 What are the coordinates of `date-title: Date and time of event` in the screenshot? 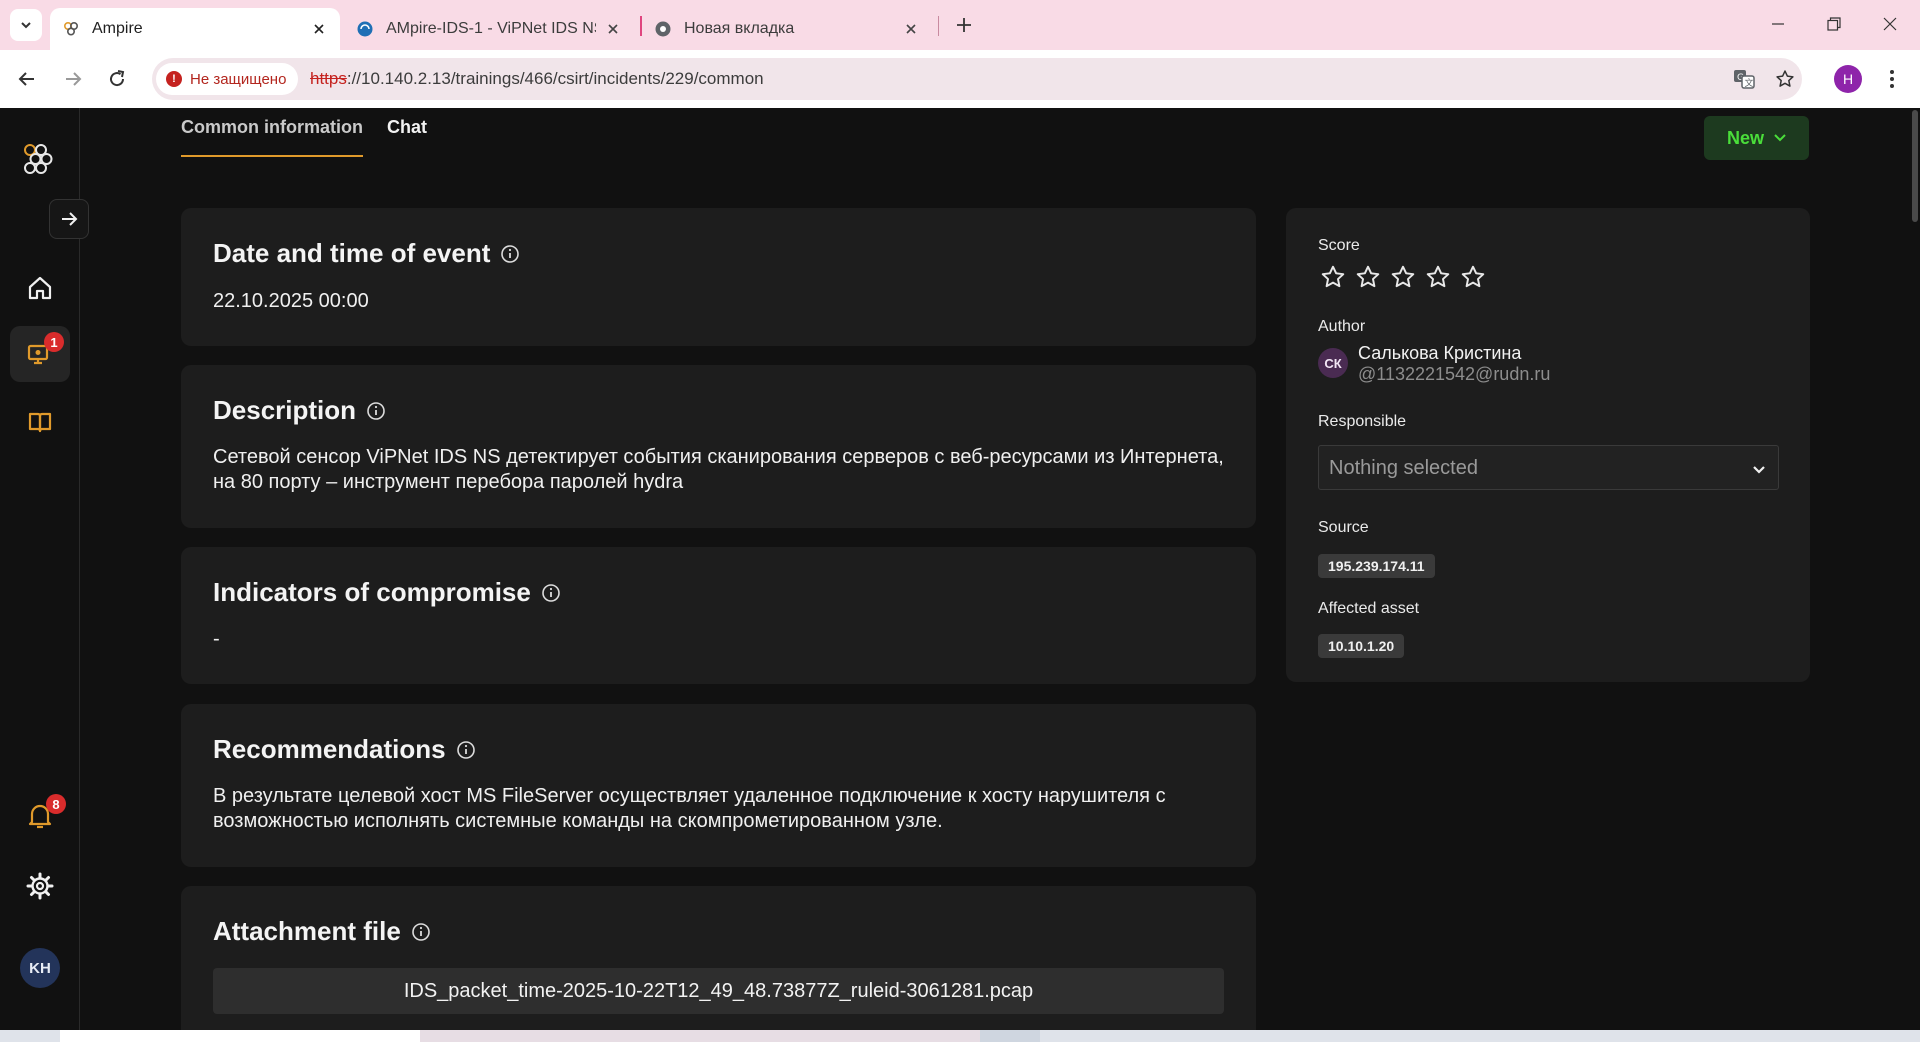 It's located at (352, 253).